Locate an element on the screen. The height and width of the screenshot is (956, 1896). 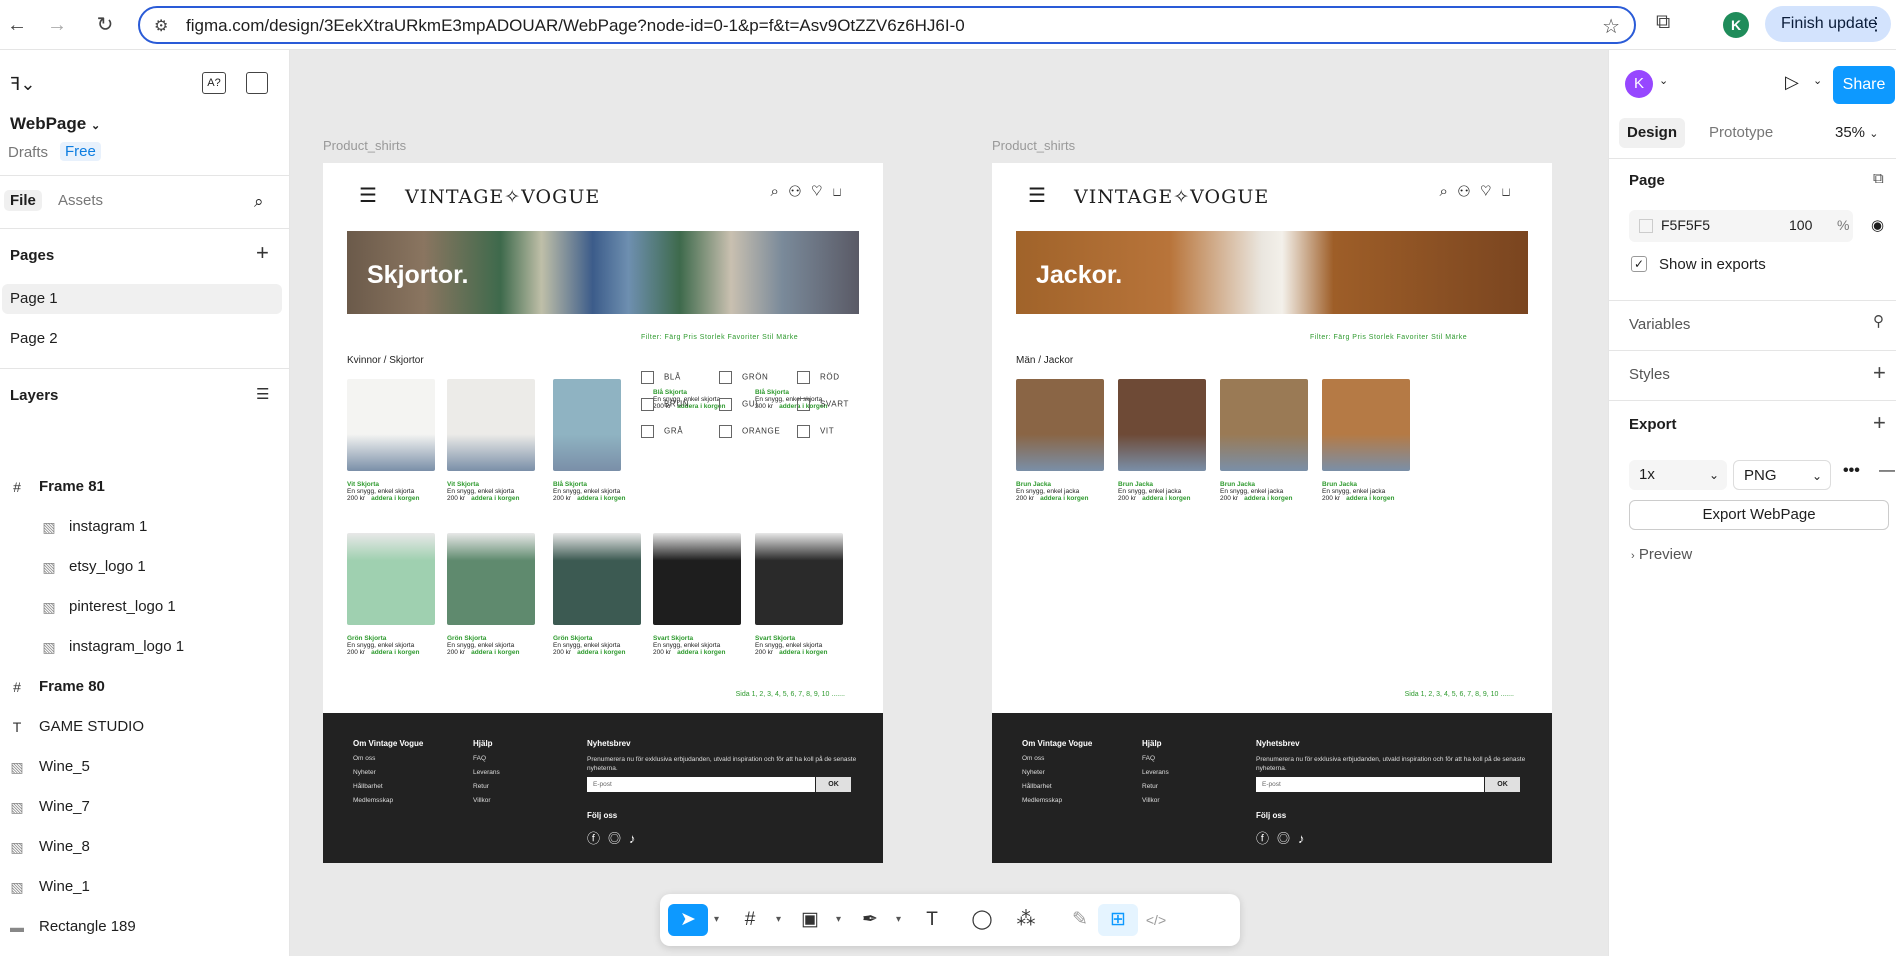
footer-link: Leverans is located at coordinates (1155, 772).